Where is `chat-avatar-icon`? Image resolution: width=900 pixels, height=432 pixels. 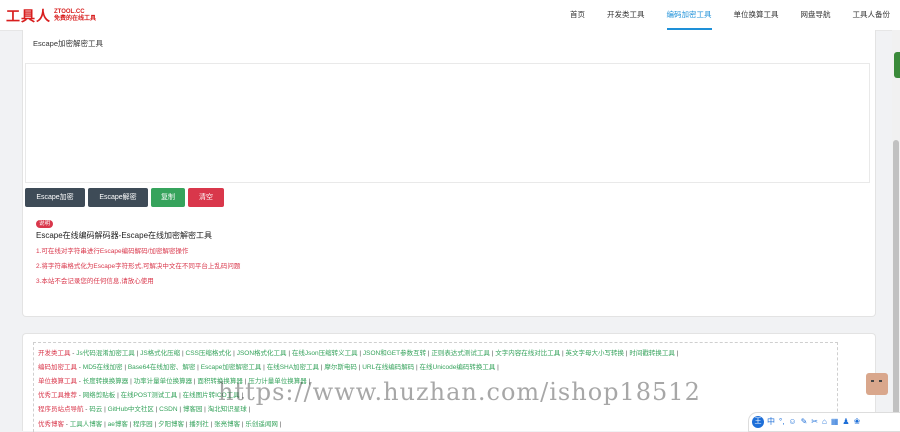
chat-avatar-icon is located at coordinates (877, 384).